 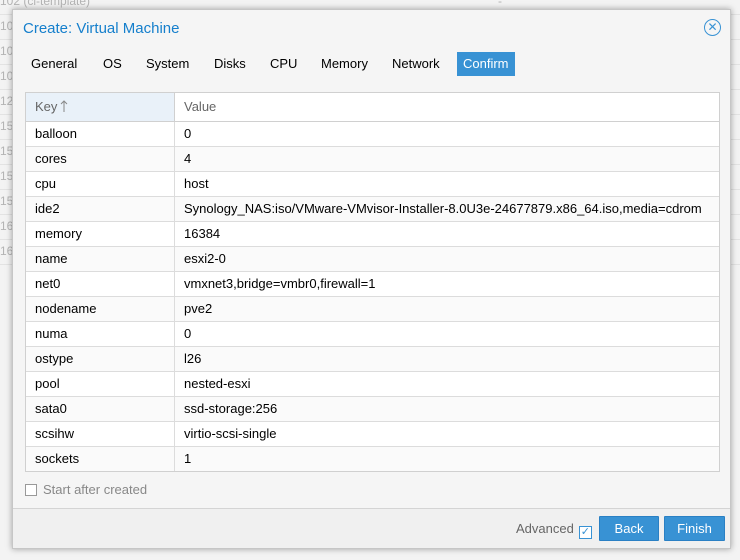 I want to click on row-key: memory, so click(x=100, y=234).